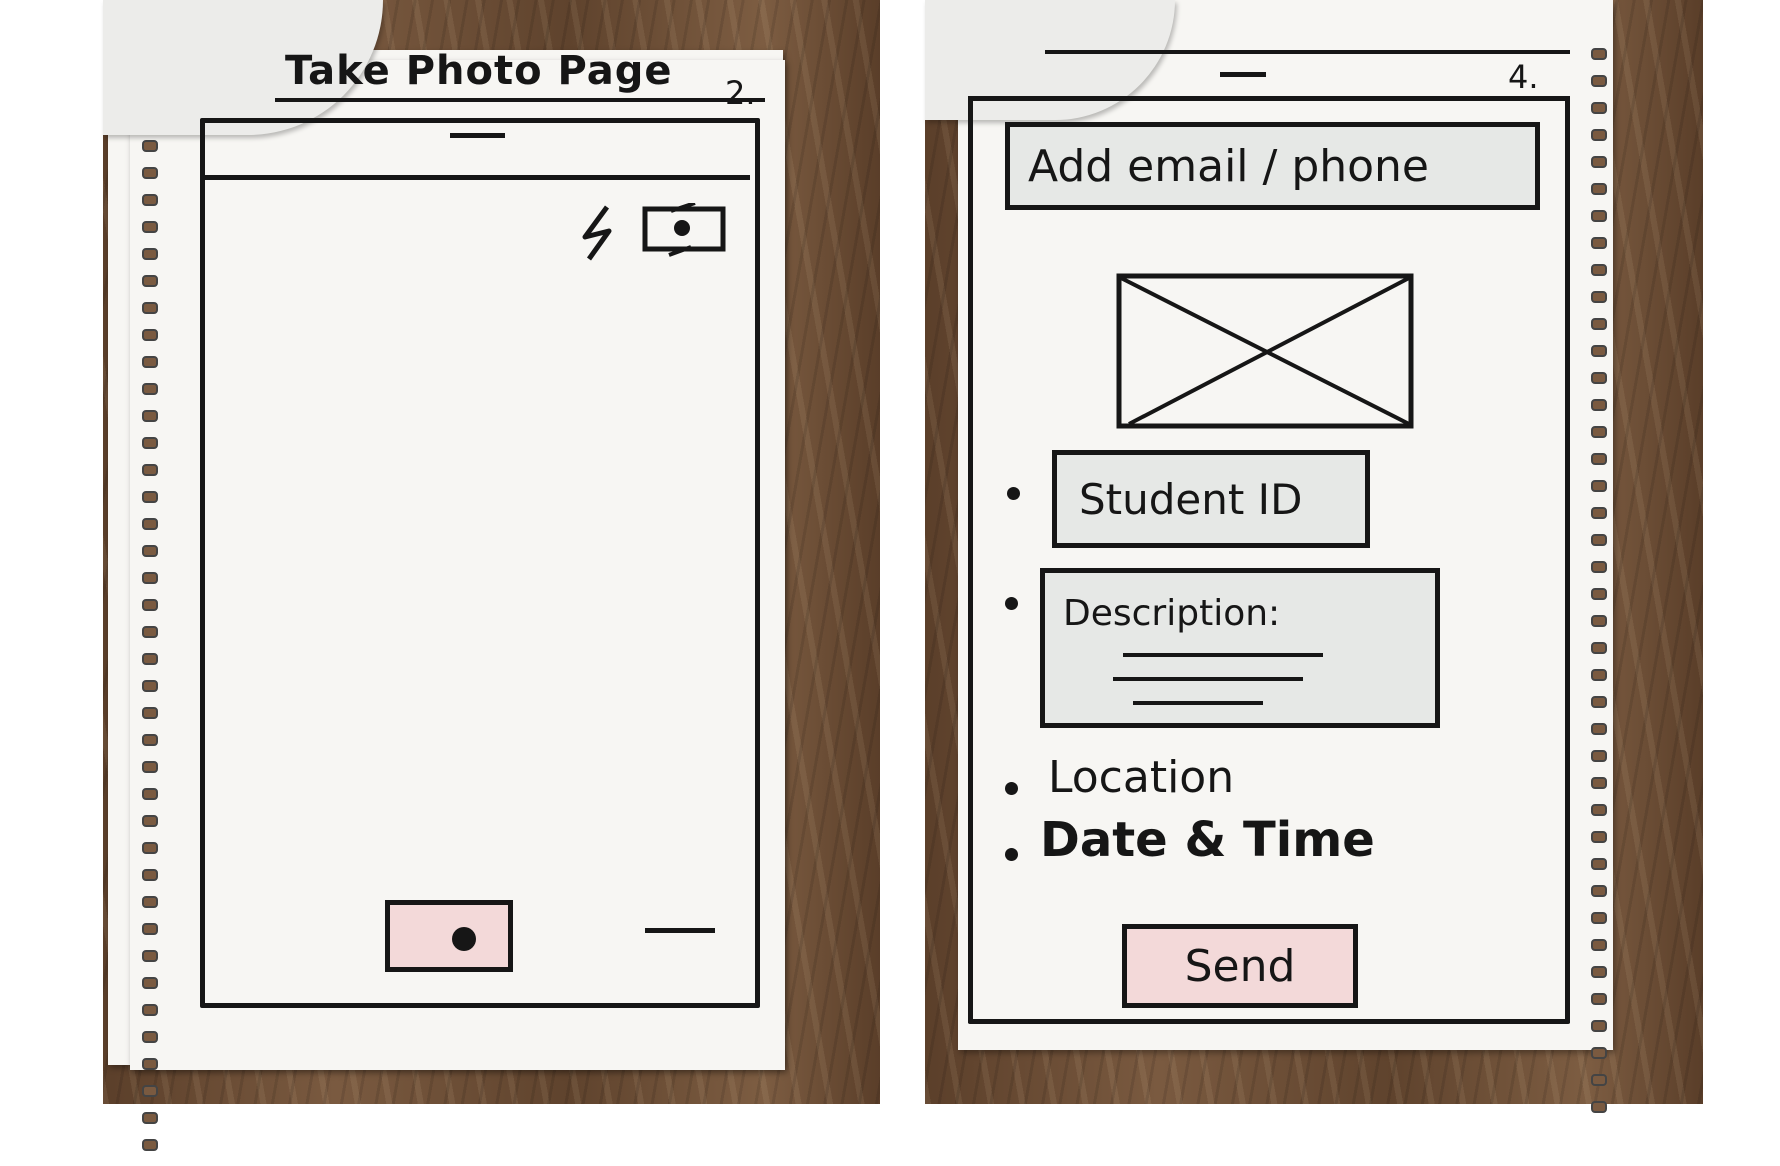 This screenshot has width=1780, height=1166. What do you see at coordinates (1523, 77) in the screenshot?
I see `page-number-right: 4.` at bounding box center [1523, 77].